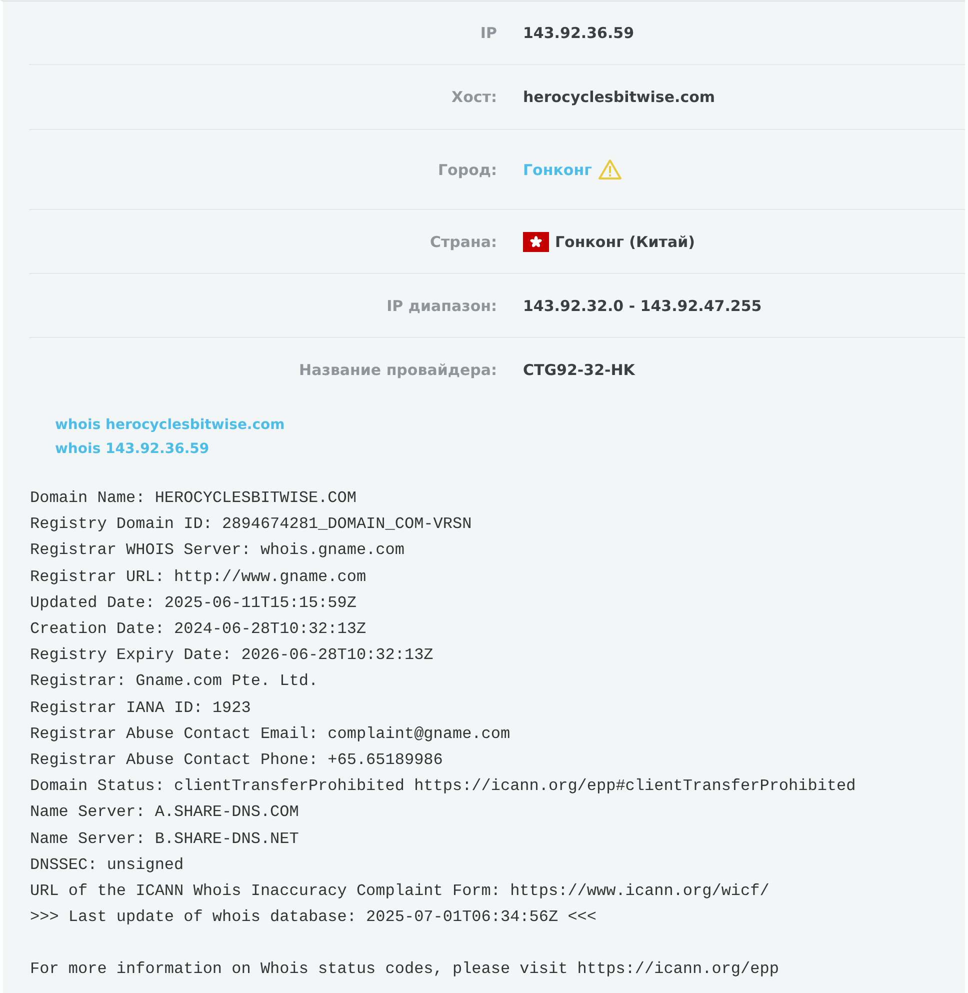 Image resolution: width=968 pixels, height=993 pixels. Describe the element at coordinates (141, 708) in the screenshot. I see `whois-line: Registrar IANA ID: 1923` at that location.